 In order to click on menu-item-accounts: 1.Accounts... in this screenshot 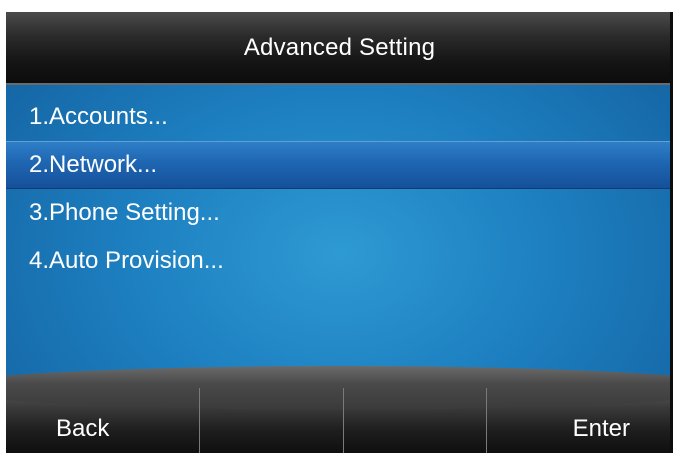, I will do `click(339, 117)`.